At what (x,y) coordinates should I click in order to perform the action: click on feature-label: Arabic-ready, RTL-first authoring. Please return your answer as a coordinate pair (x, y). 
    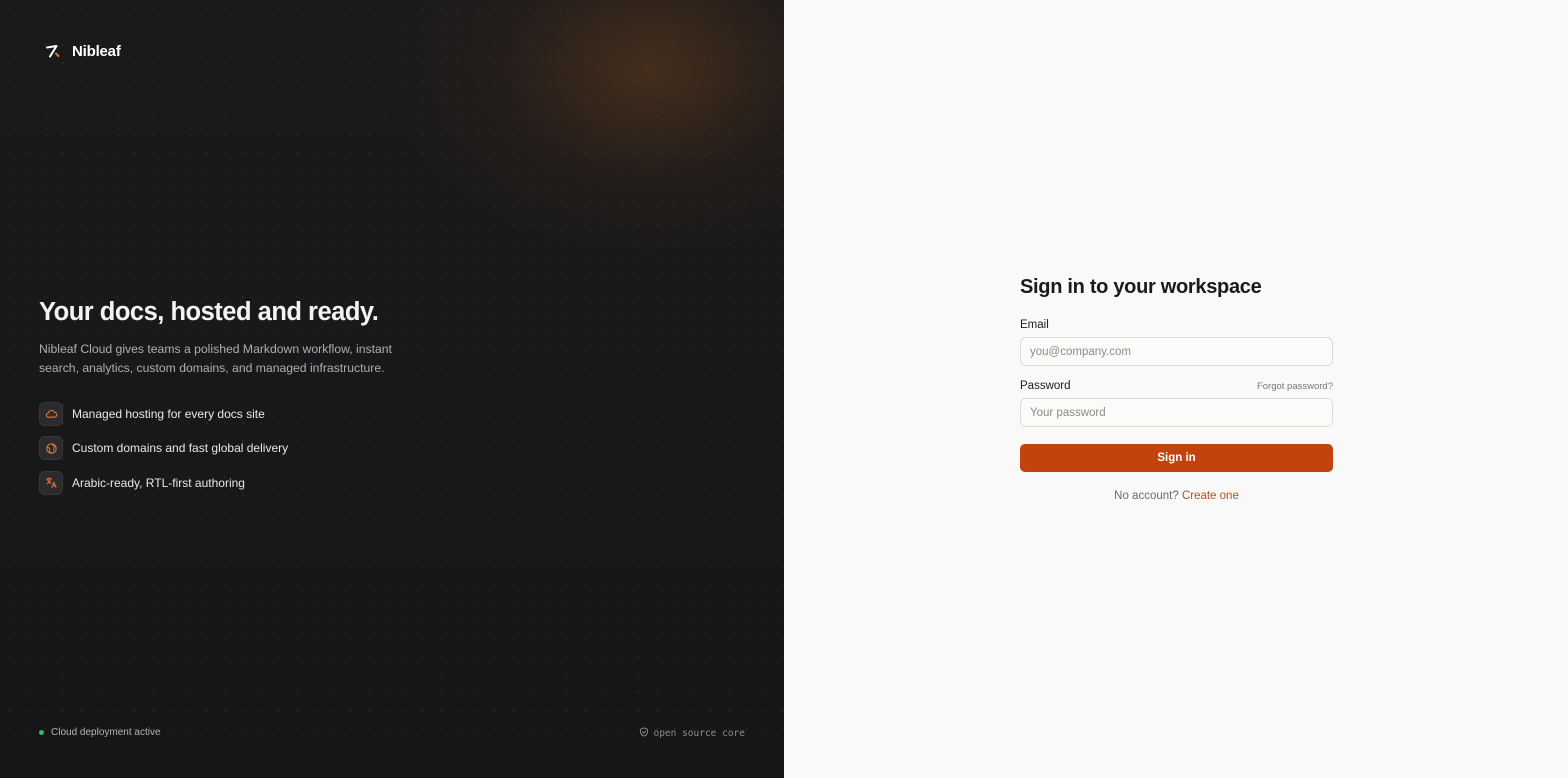
    Looking at the image, I should click on (158, 482).